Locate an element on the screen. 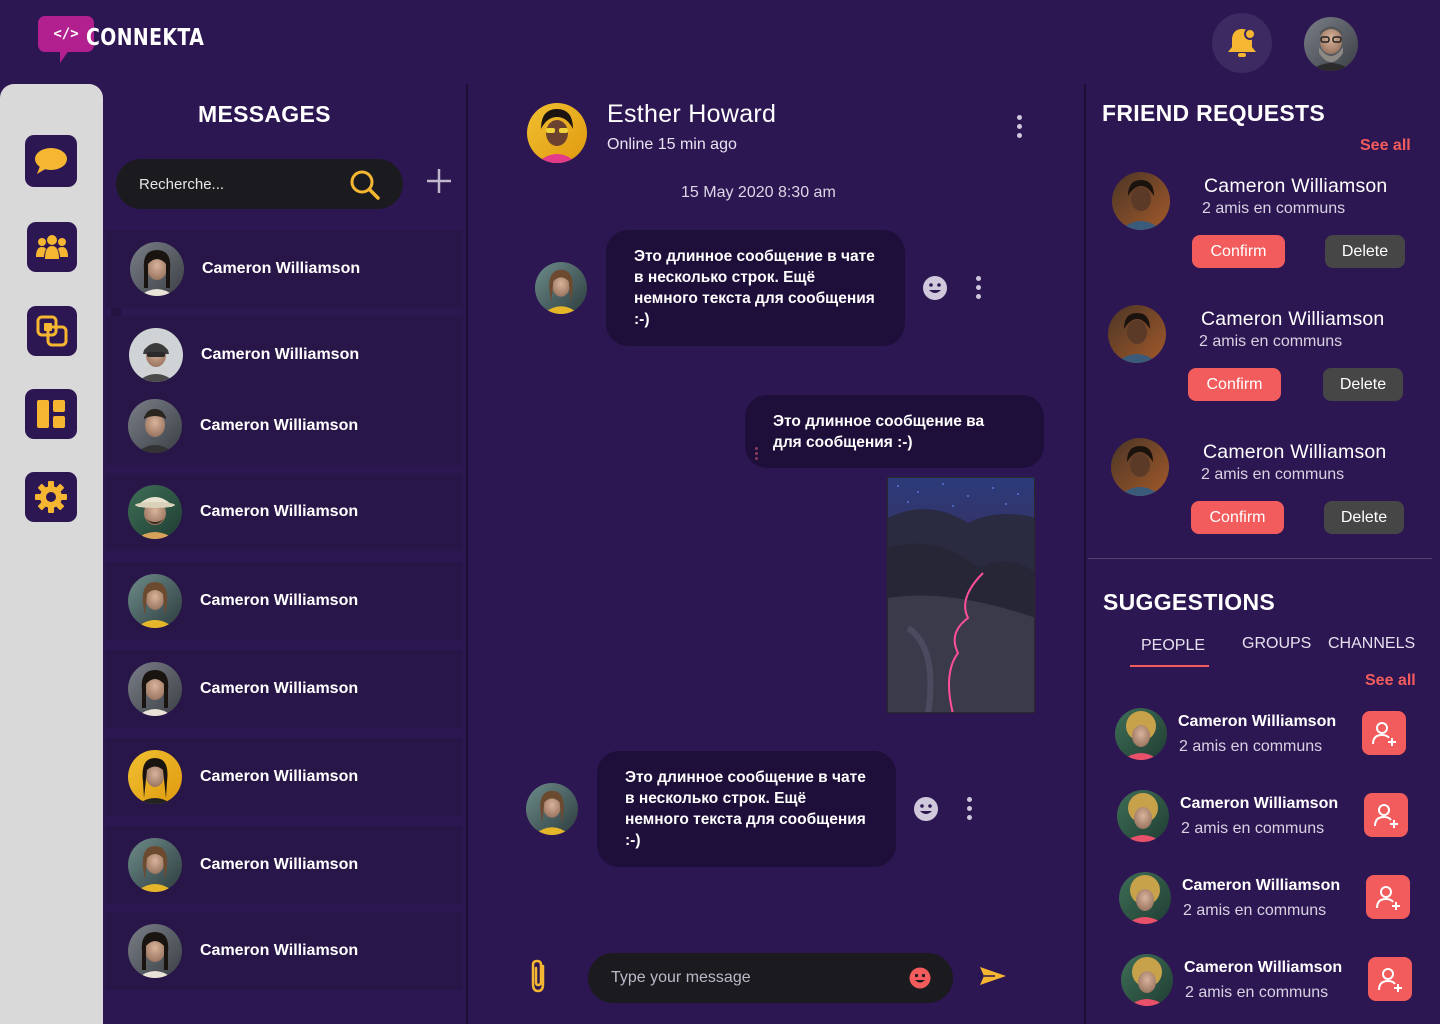 This screenshot has width=1440, height=1024. tab-channels: CHANNELS is located at coordinates (1371, 644).